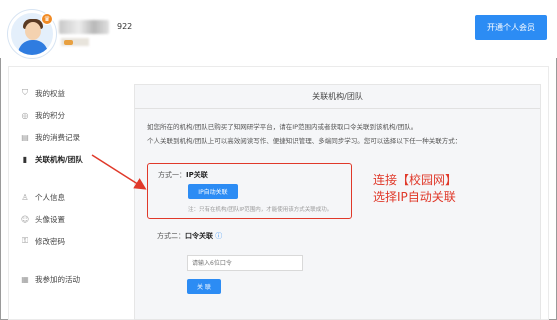 The height and width of the screenshot is (320, 557). I want to click on shield-icon: ⛉, so click(25, 92).